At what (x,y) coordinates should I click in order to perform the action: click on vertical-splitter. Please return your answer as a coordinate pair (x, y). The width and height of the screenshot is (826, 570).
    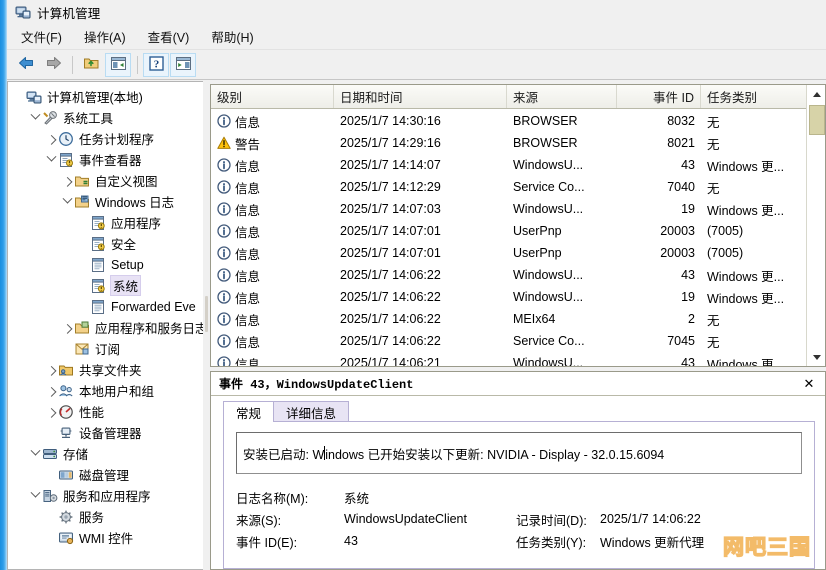
    Looking at the image, I should click on (206, 325).